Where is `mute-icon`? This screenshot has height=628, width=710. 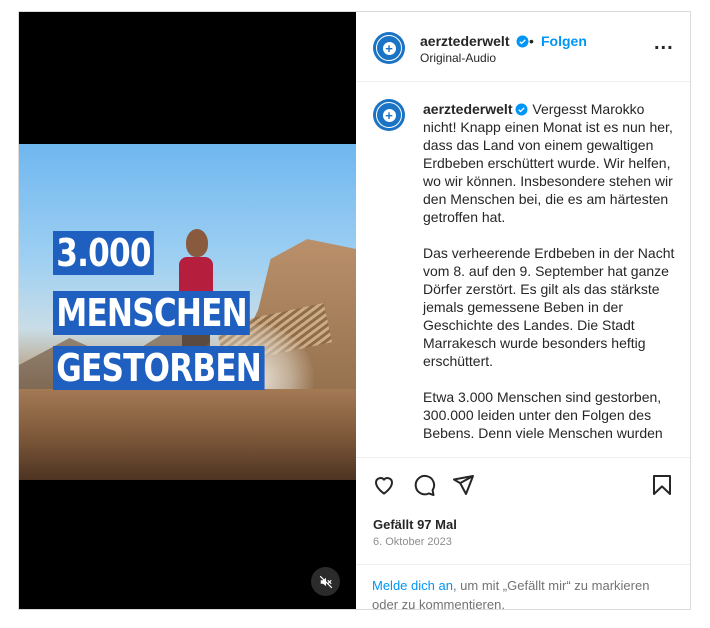 mute-icon is located at coordinates (325, 581).